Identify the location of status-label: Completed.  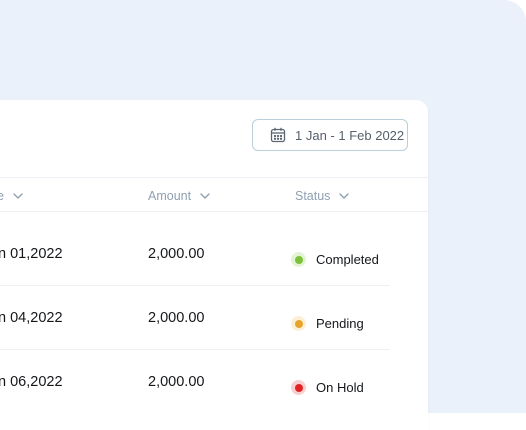
(347, 259).